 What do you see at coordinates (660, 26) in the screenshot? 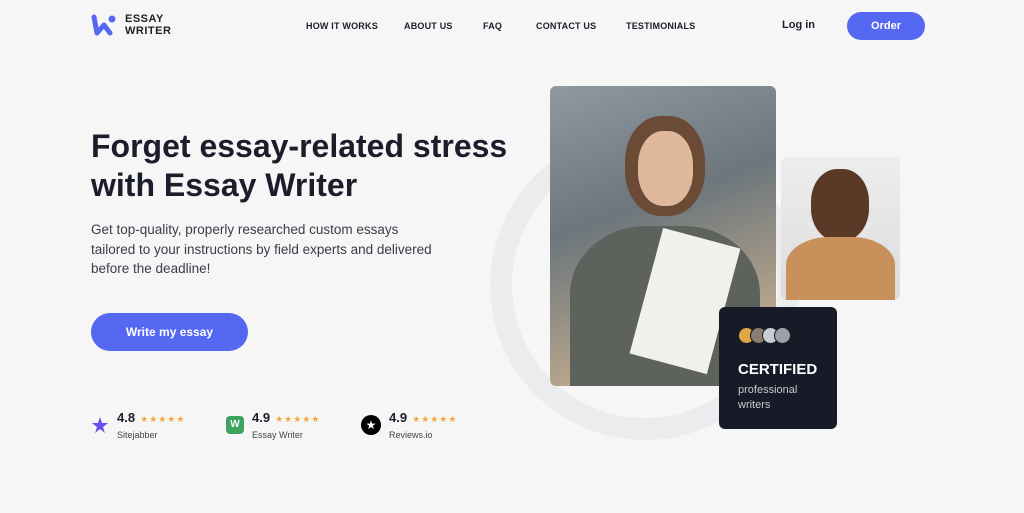
I see `nav-testimonials: TESTIMONIALS` at bounding box center [660, 26].